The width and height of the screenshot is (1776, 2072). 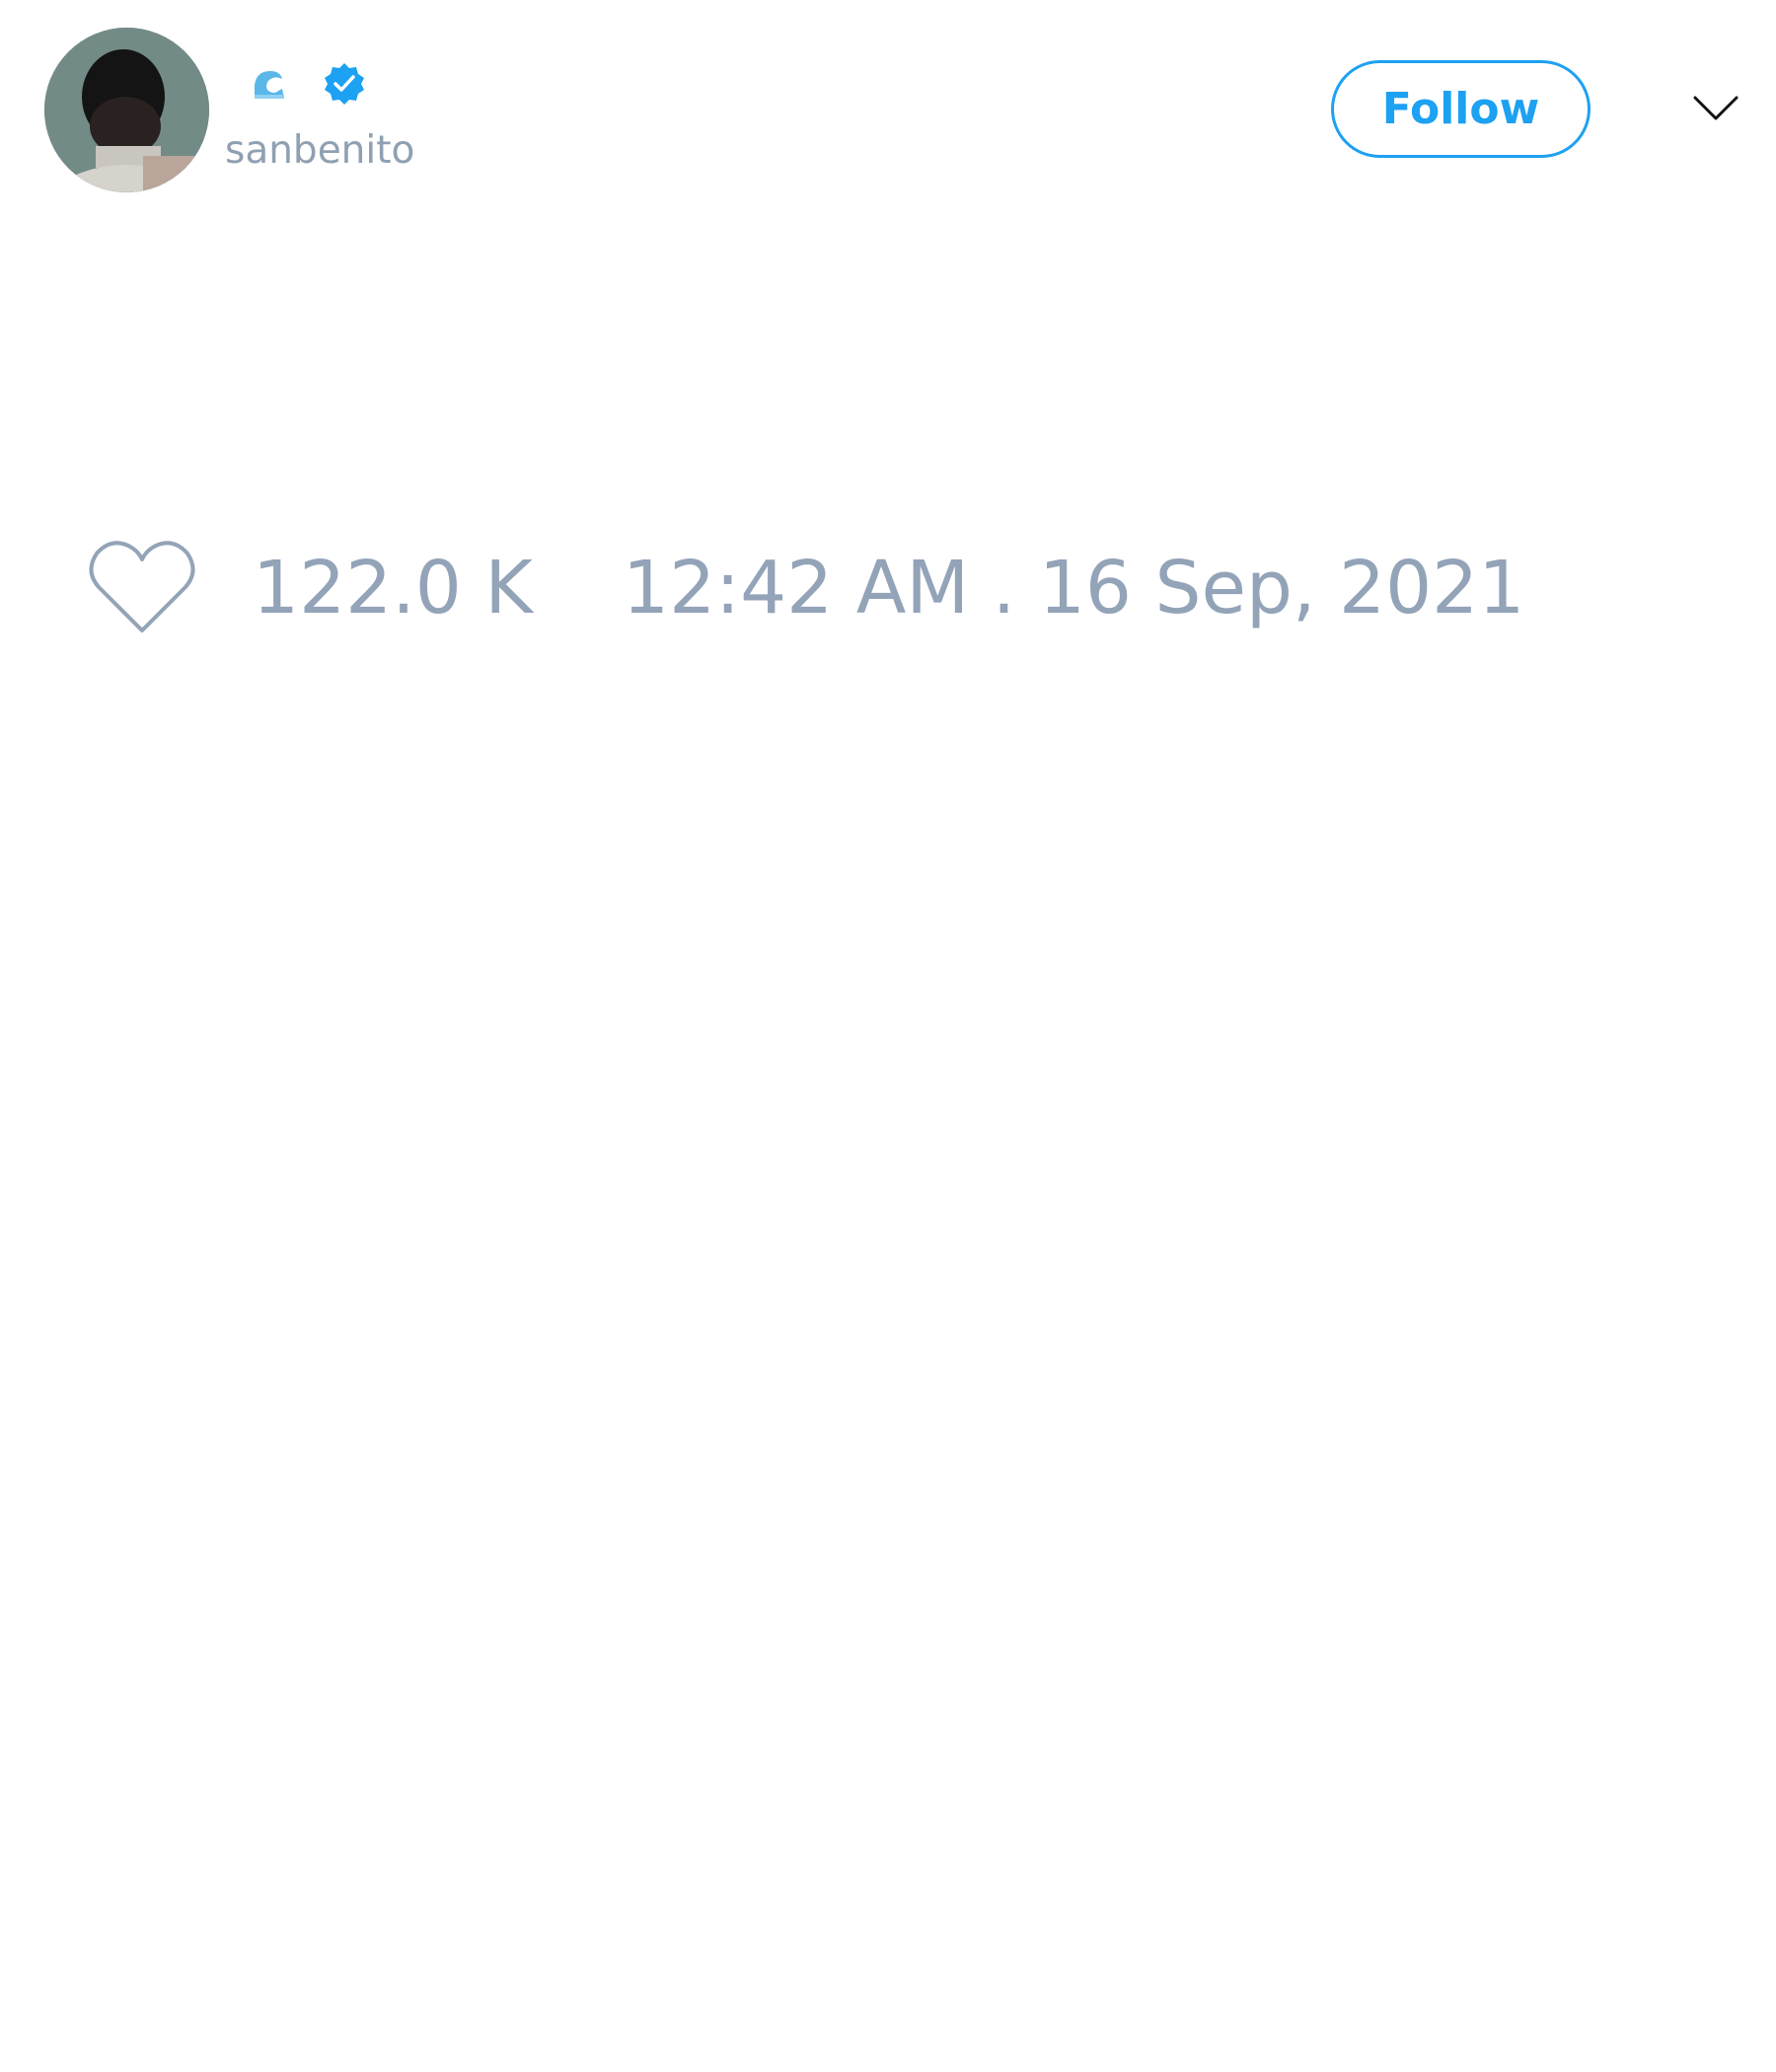 What do you see at coordinates (393, 588) in the screenshot?
I see `like-count: 122.0 K` at bounding box center [393, 588].